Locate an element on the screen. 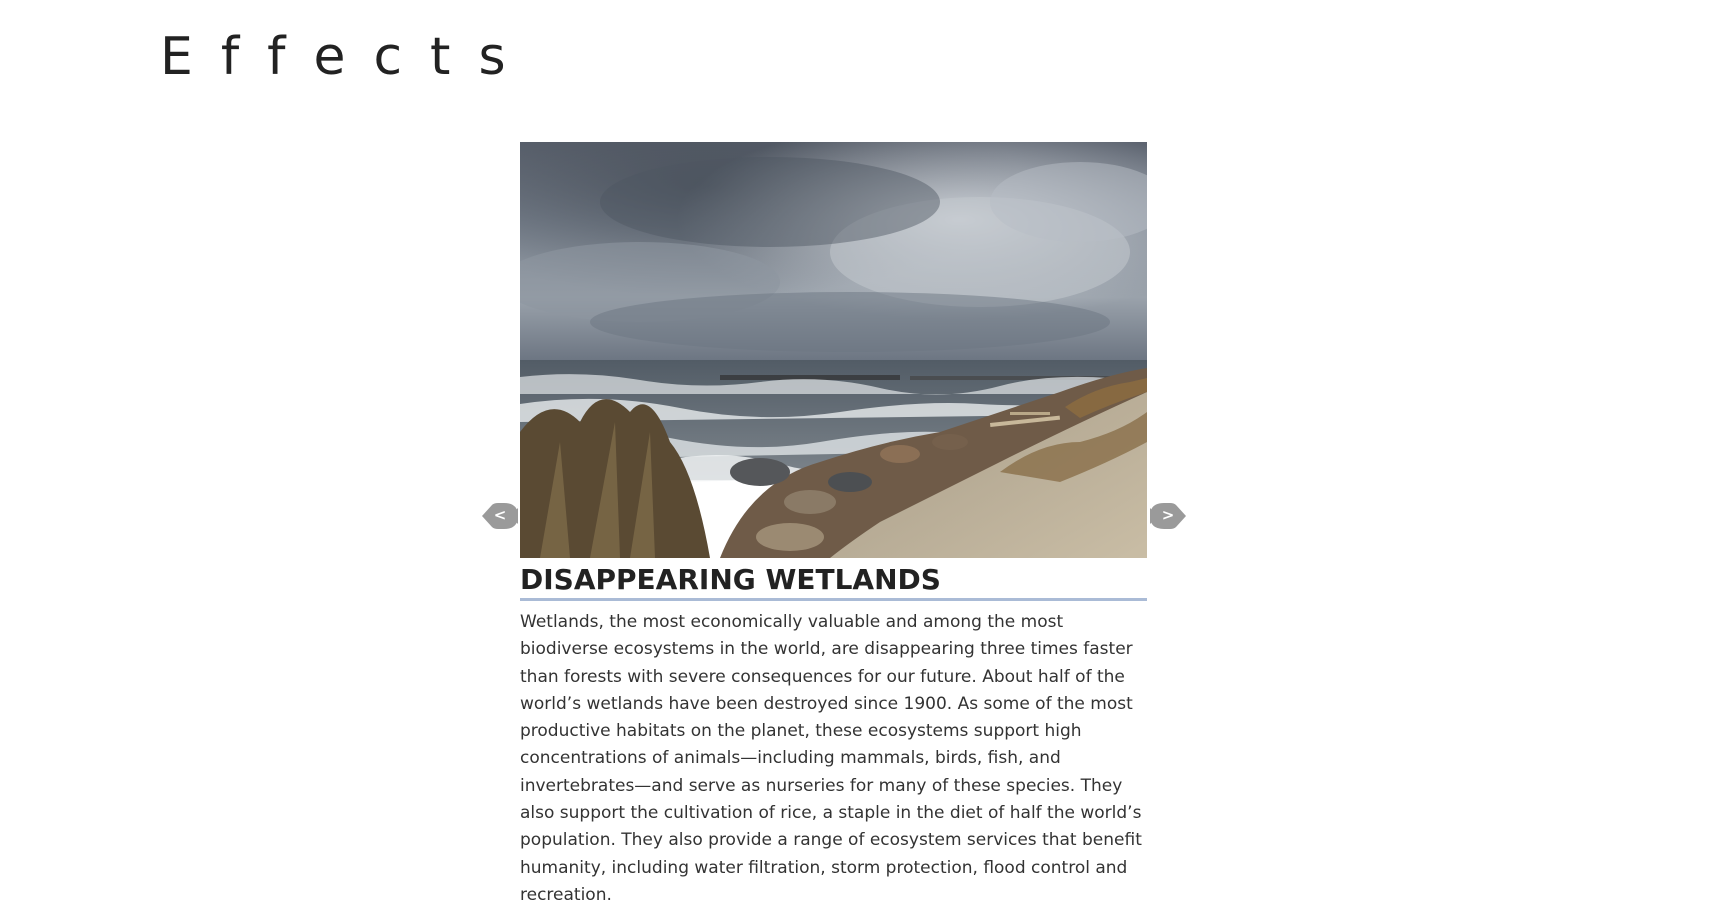  page-title: Effects is located at coordinates (347, 57).